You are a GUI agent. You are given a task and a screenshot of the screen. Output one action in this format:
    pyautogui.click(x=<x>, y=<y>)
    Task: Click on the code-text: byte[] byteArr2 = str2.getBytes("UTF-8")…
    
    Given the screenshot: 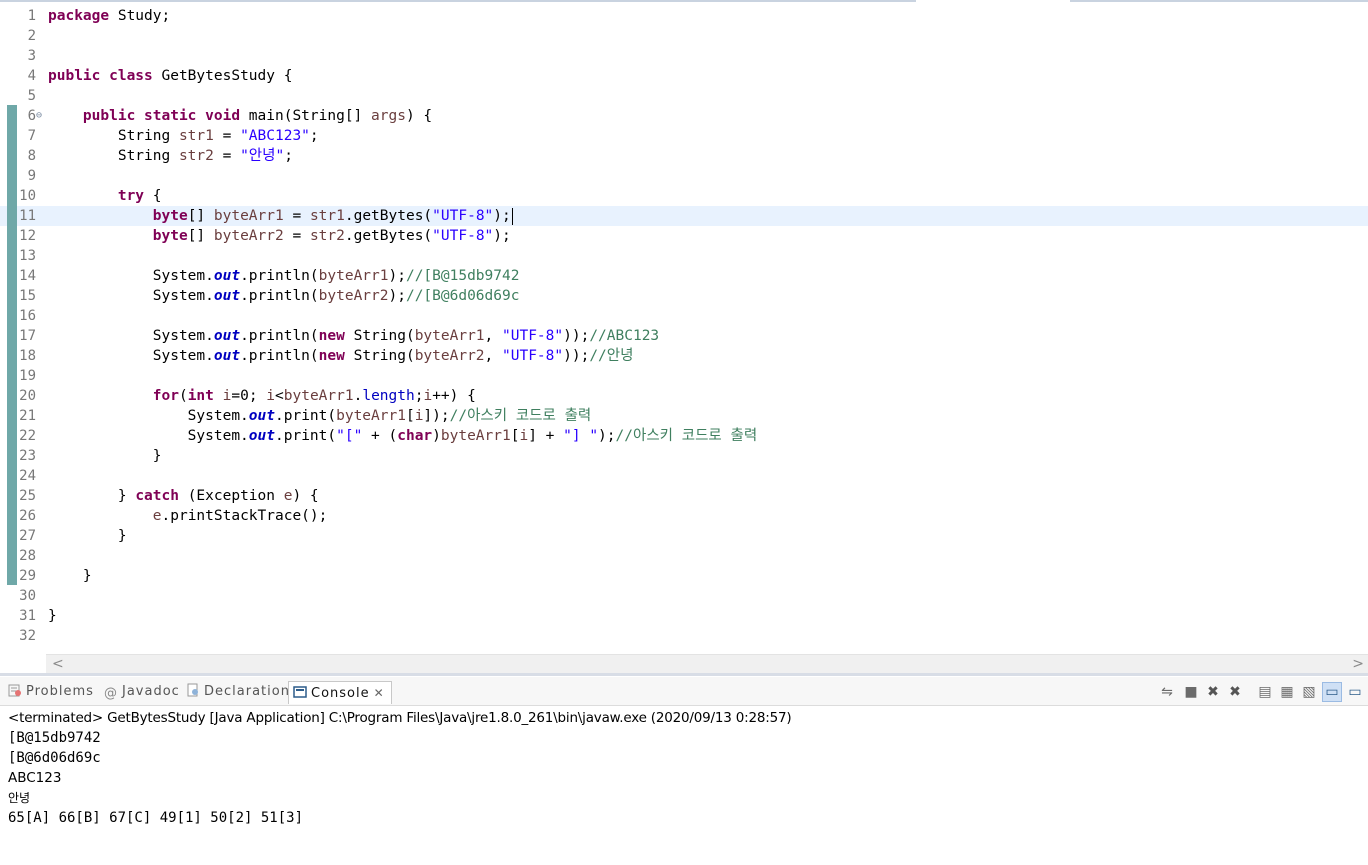 What is the action you would take?
    pyautogui.click(x=331, y=236)
    